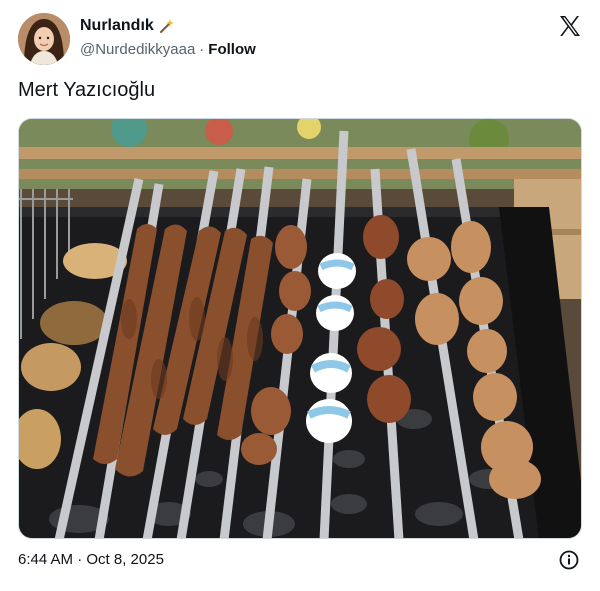  Describe the element at coordinates (569, 560) in the screenshot. I see `info-icon` at that location.